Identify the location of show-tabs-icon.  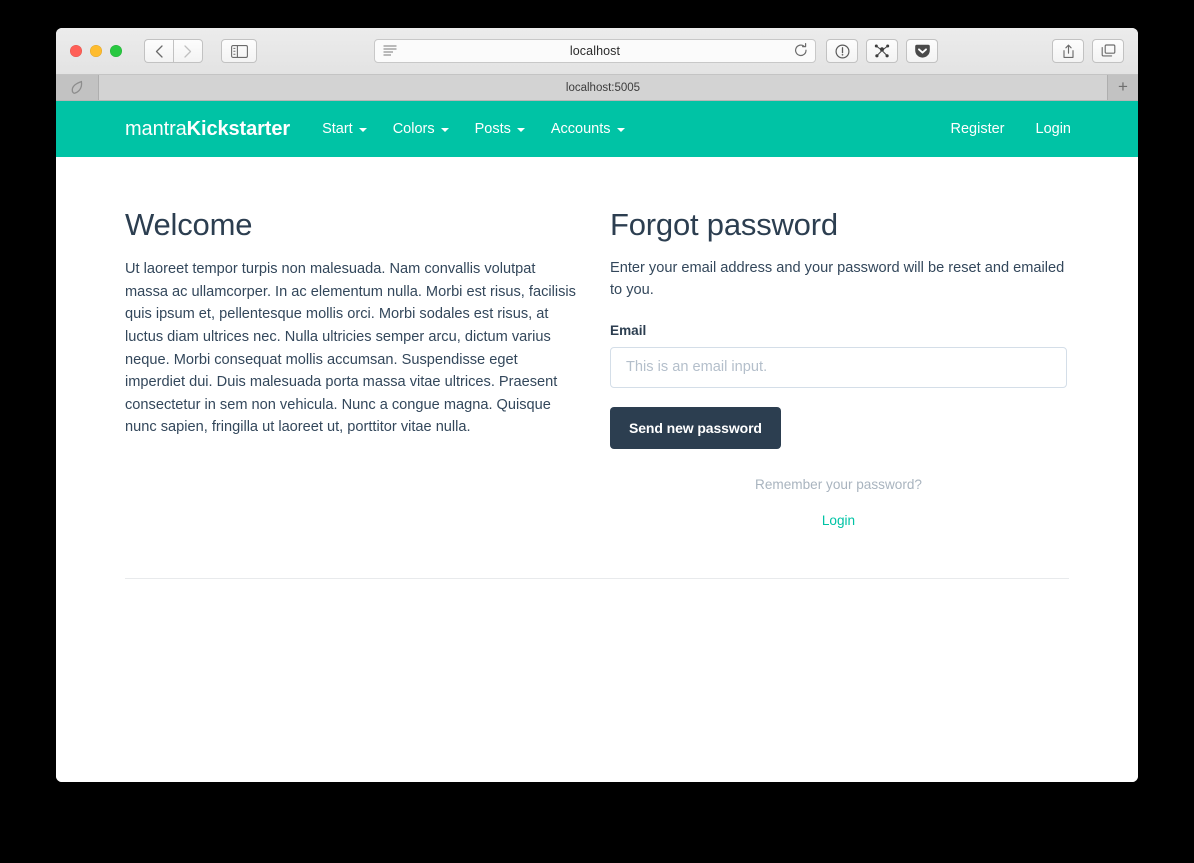
(1108, 51).